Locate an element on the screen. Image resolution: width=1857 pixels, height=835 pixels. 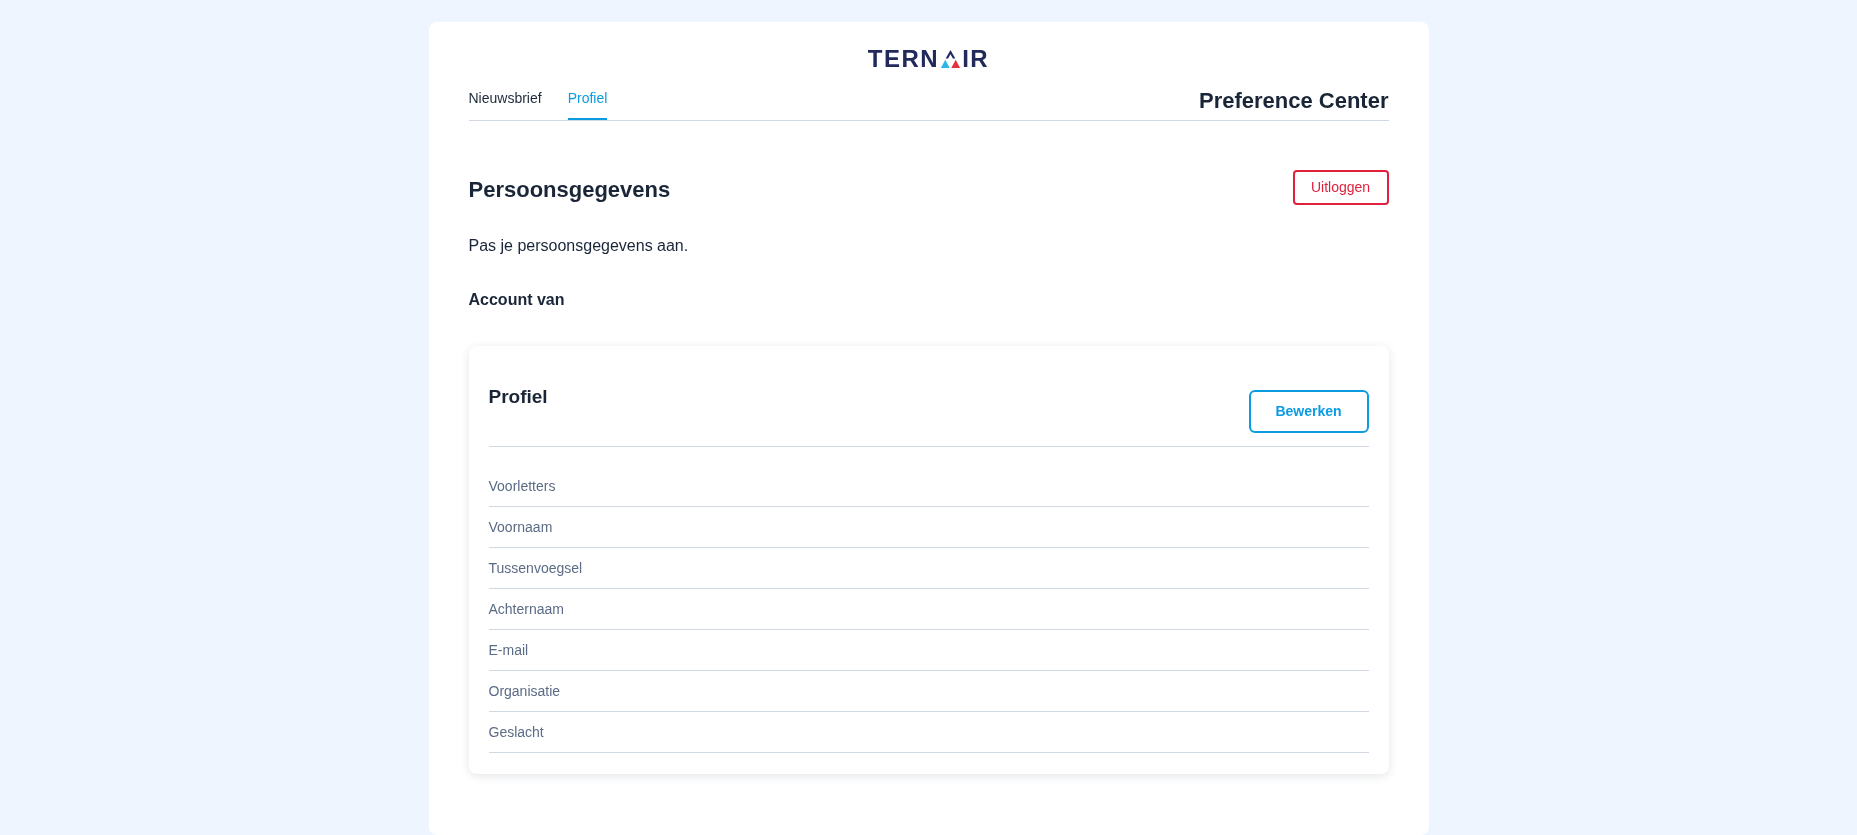
description-text: Pas je persoonsgegevens aan. is located at coordinates (579, 246).